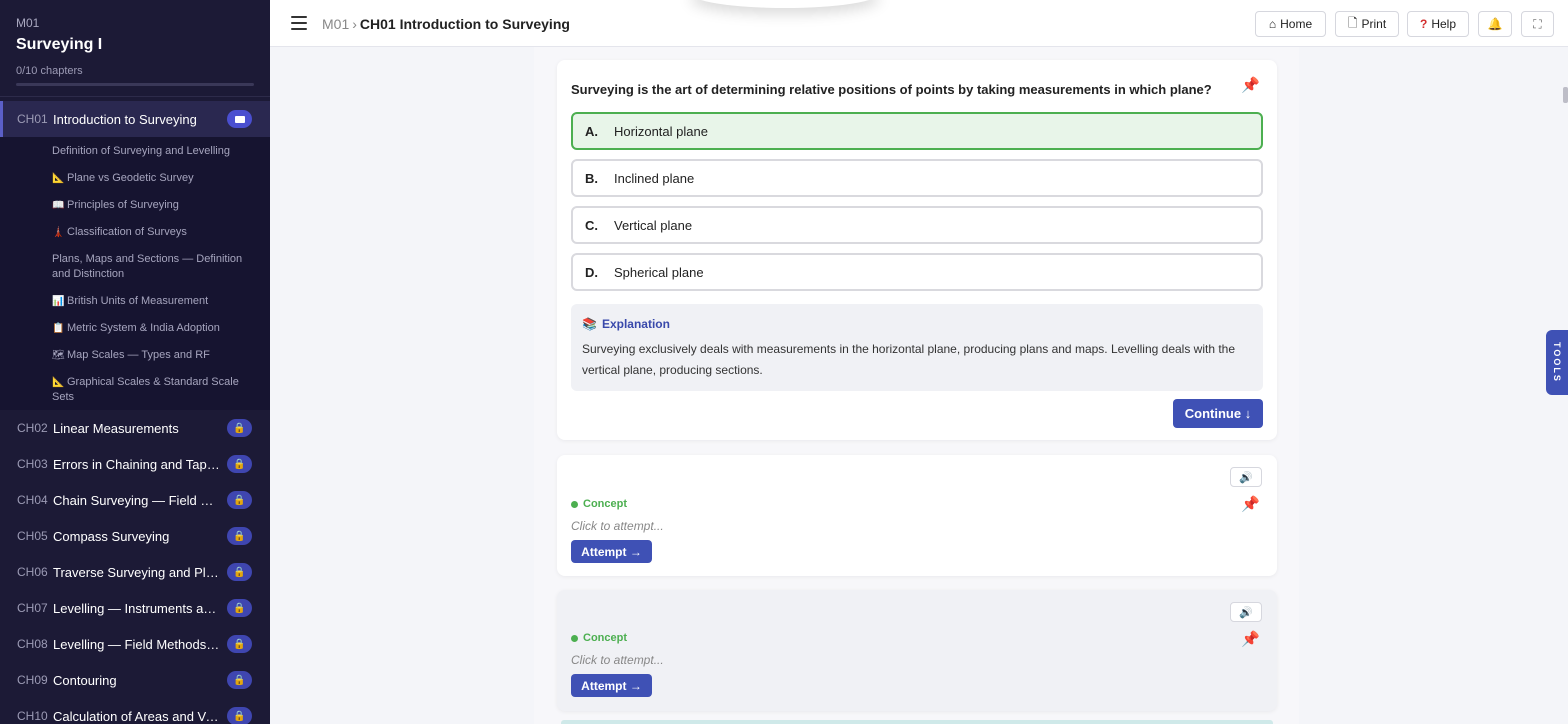  What do you see at coordinates (85, 680) in the screenshot?
I see `chapter-title: Contouring` at bounding box center [85, 680].